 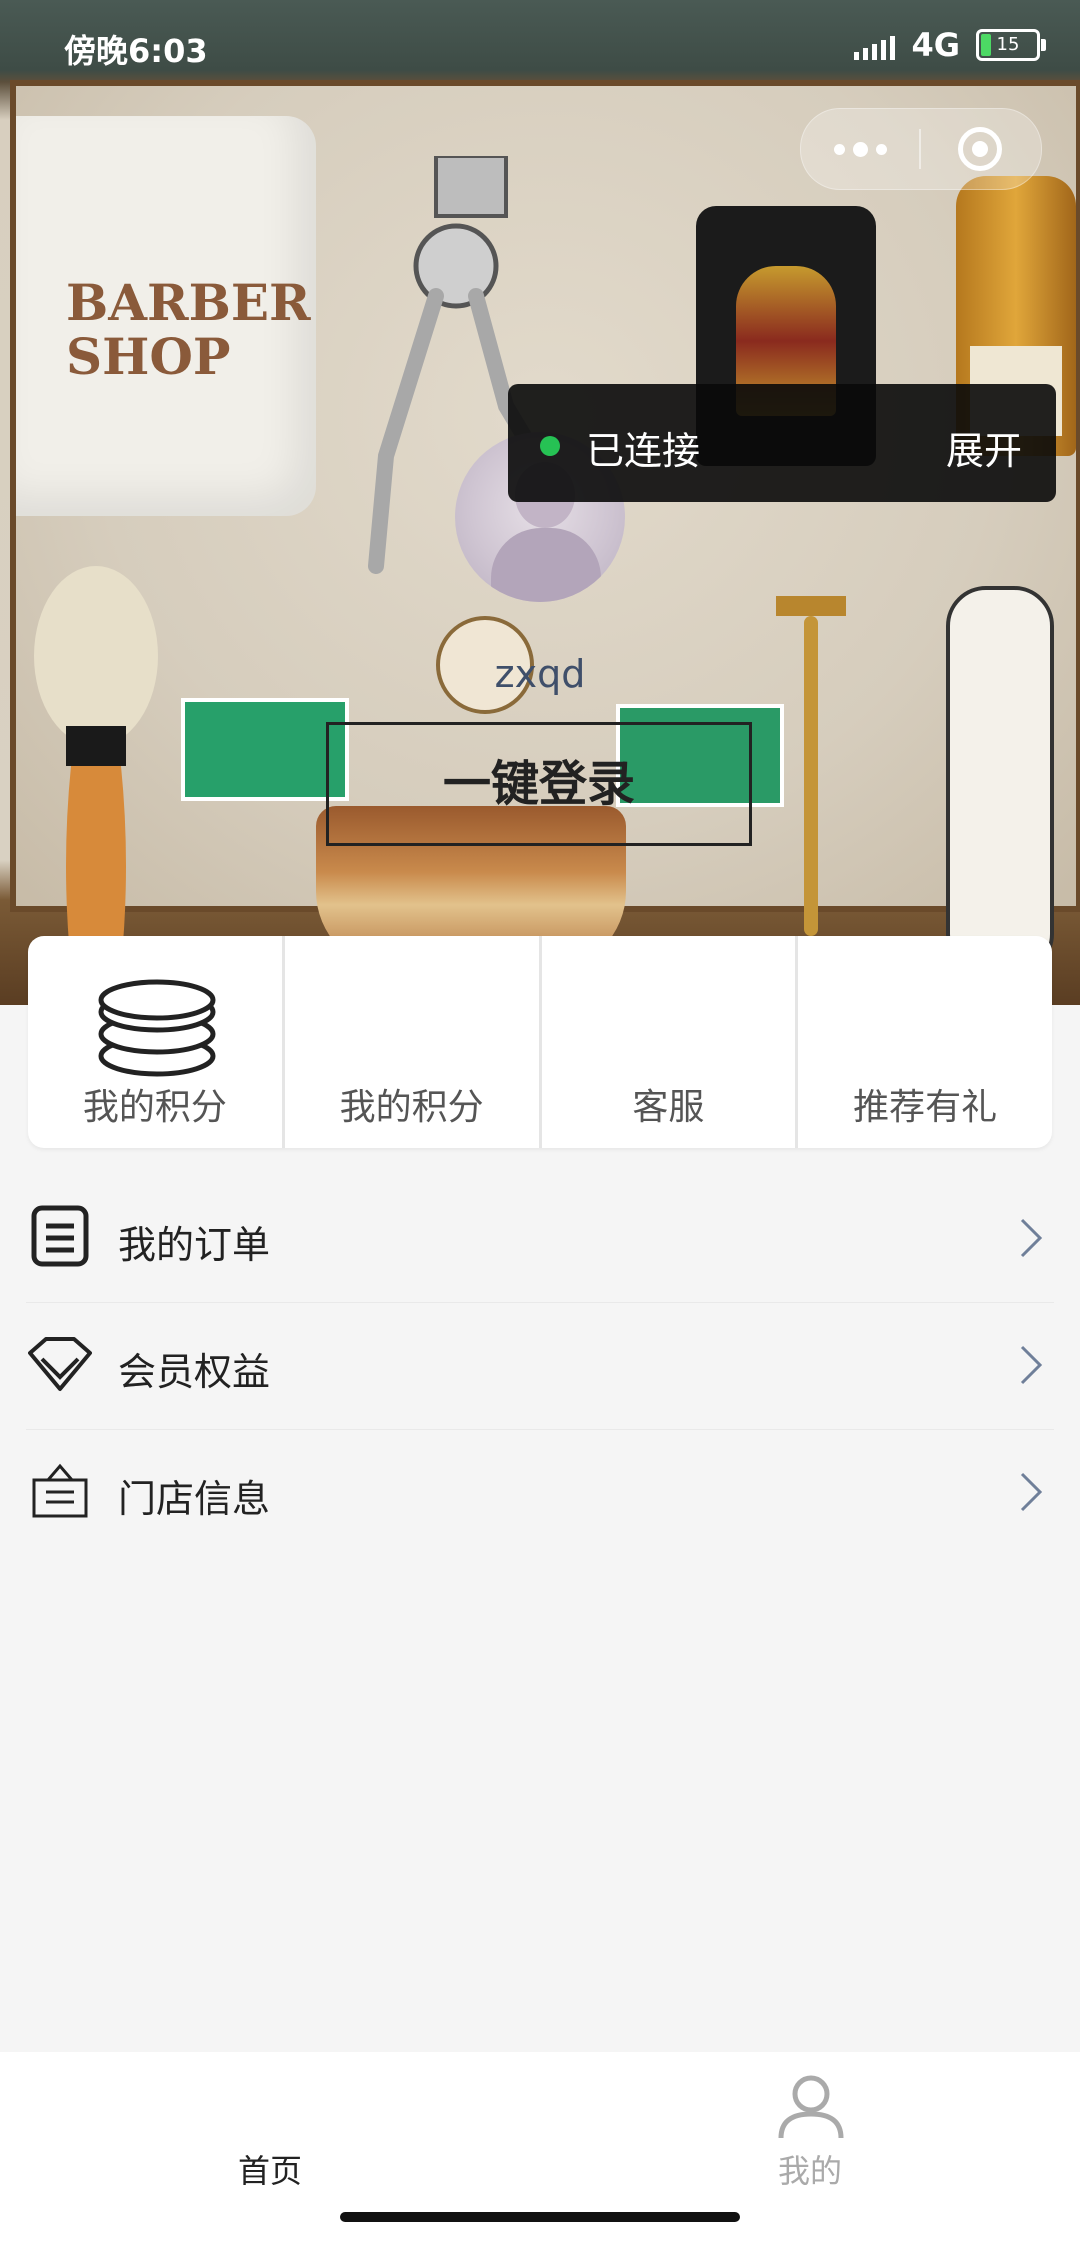 What do you see at coordinates (540, 1493) in the screenshot?
I see `menu-item-store-info: 门店信息` at bounding box center [540, 1493].